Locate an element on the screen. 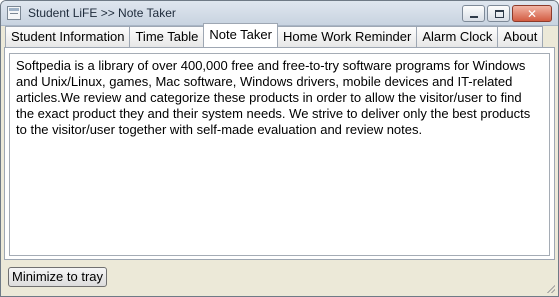  notebook-icon is located at coordinates (14, 13).